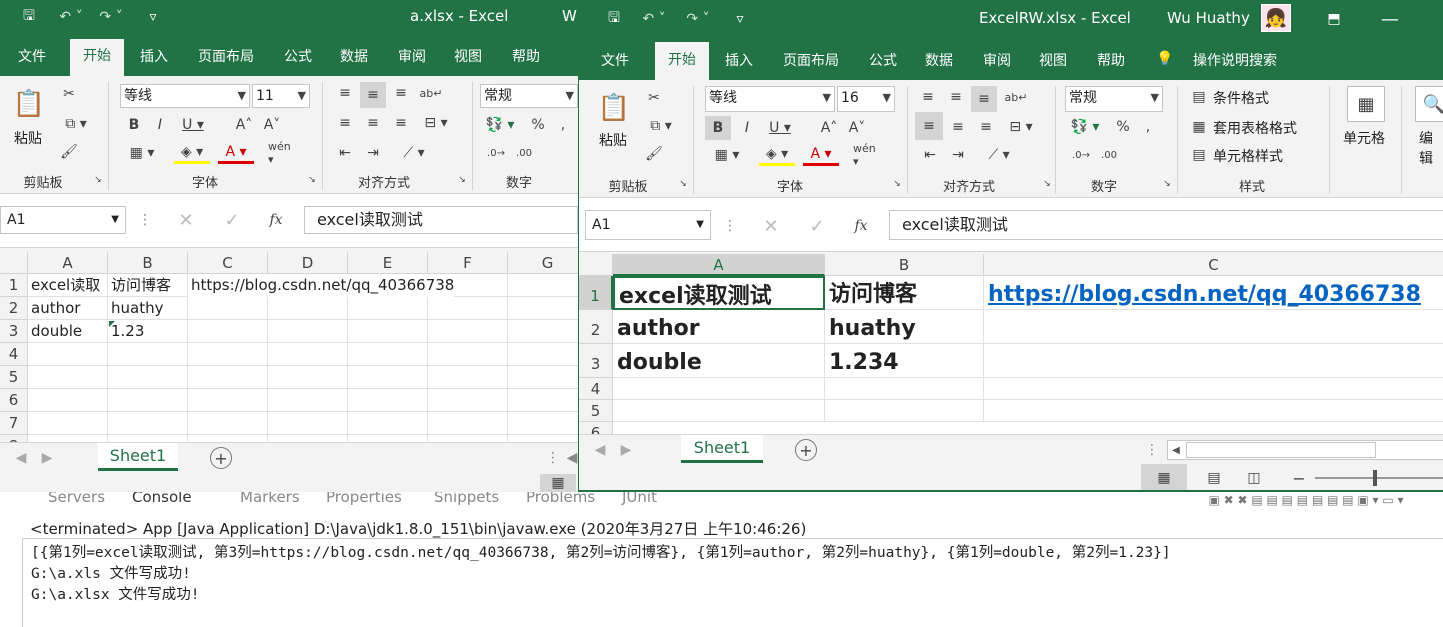 The height and width of the screenshot is (627, 1443). I want to click on number-format-select: 常规 ▼, so click(529, 96).